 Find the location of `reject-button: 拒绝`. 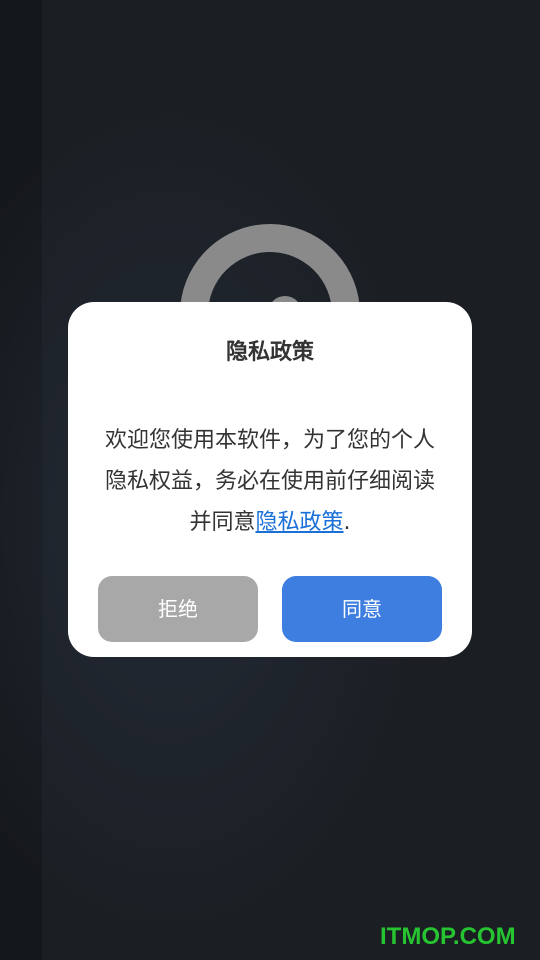

reject-button: 拒绝 is located at coordinates (178, 609).